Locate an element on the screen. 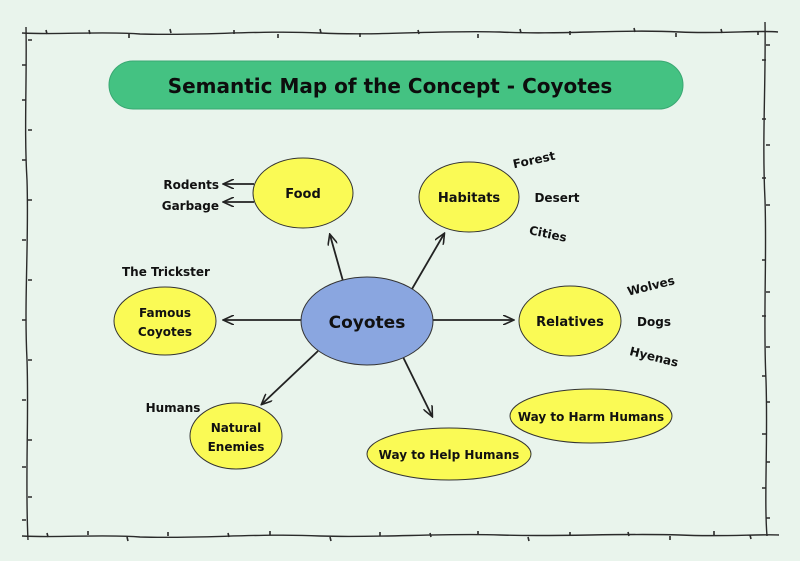 The image size is (800, 561). arrow-to-enemies is located at coordinates (290, 377).